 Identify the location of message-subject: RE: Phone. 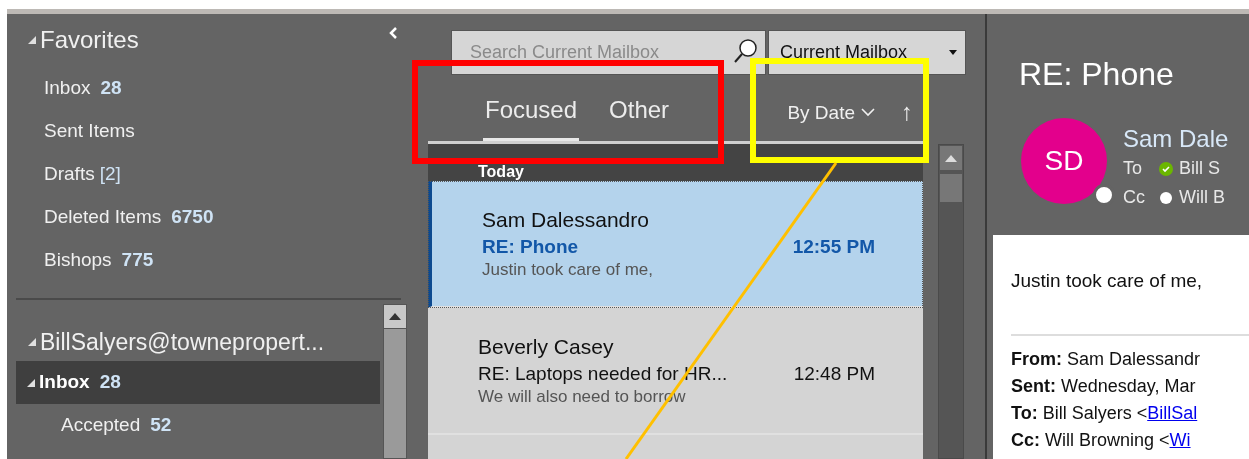
(531, 247).